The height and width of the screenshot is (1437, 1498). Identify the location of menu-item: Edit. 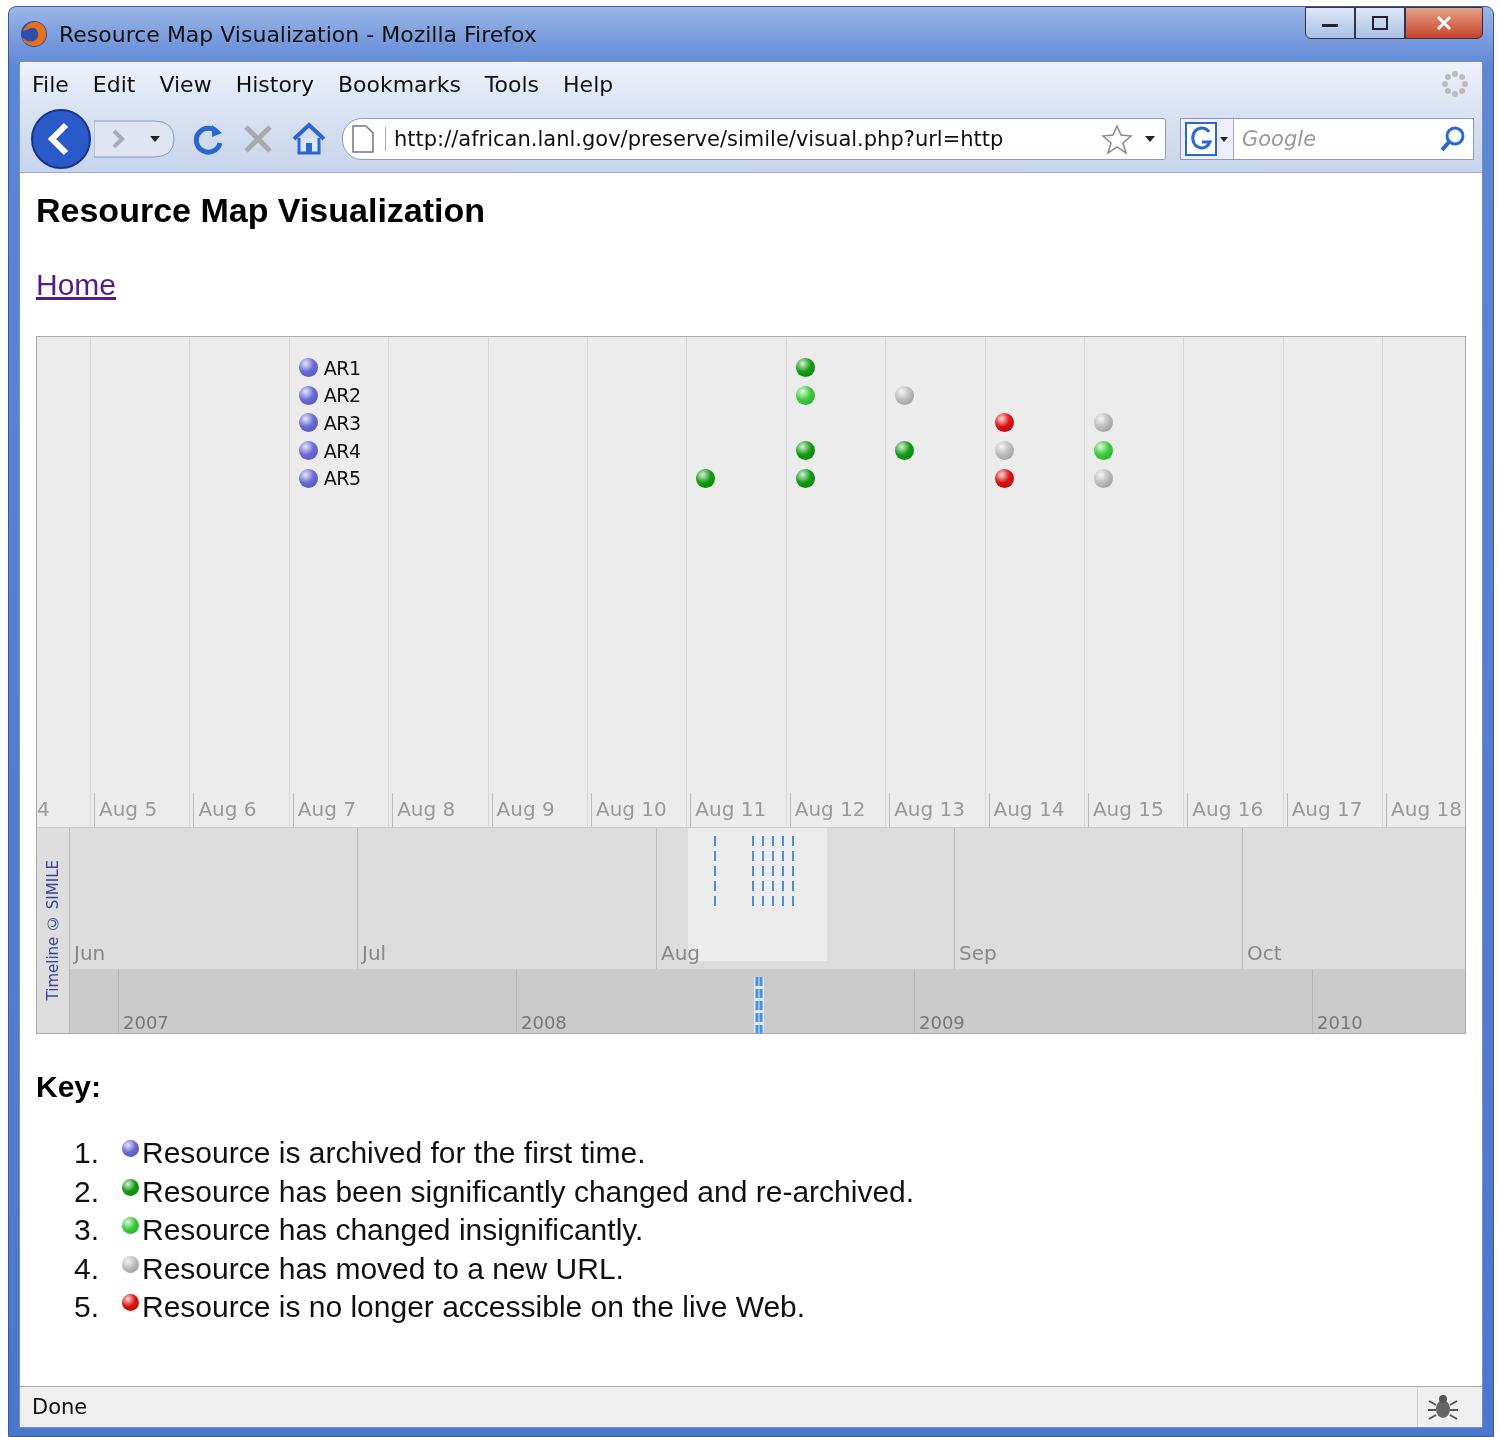
(114, 84).